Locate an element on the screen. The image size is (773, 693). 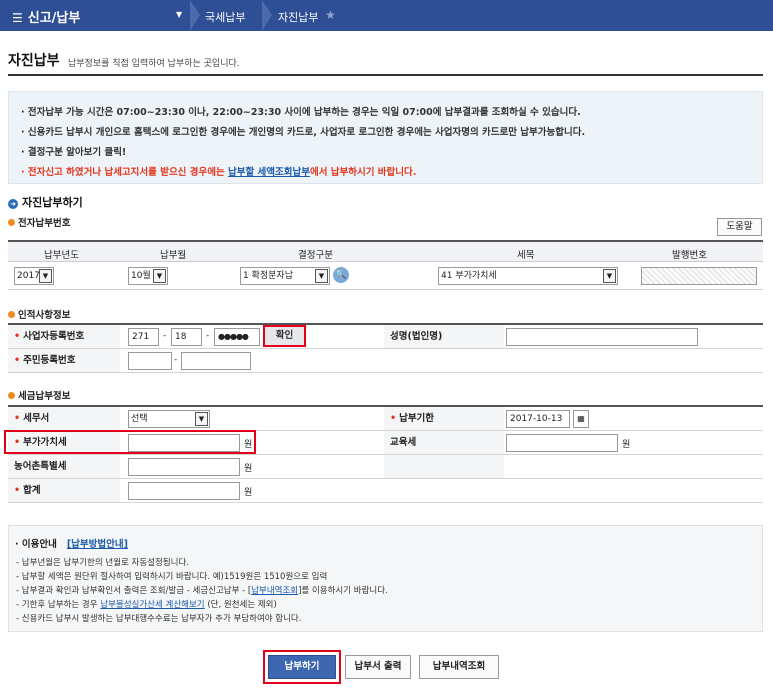
section-title: ➜ 자진납부하기 is located at coordinates (45, 202).